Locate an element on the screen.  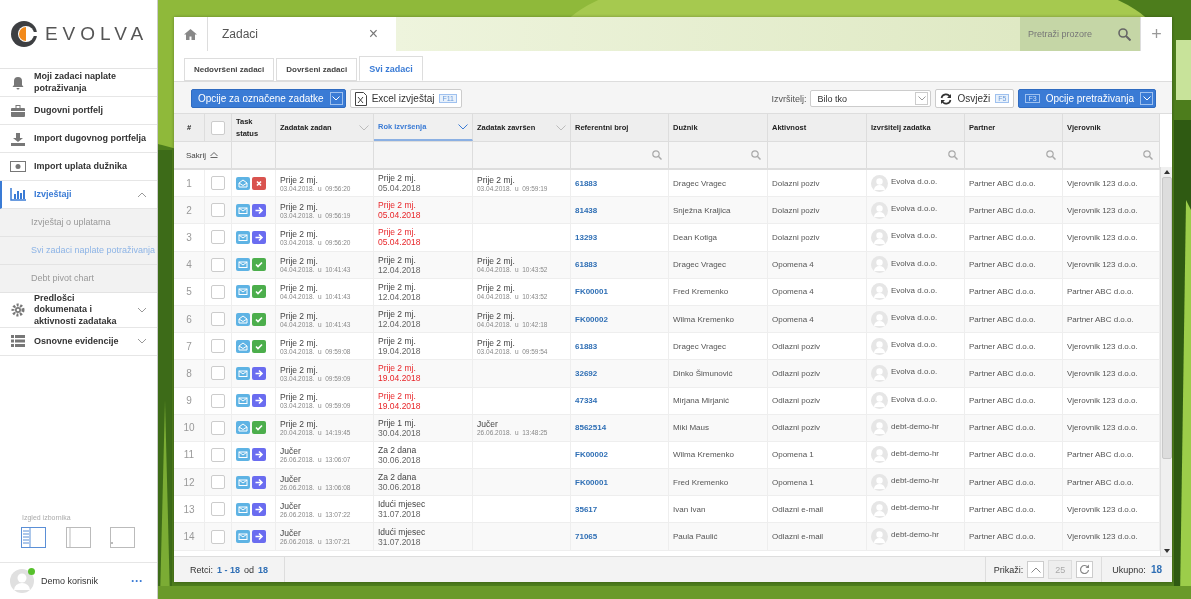
menu-item: Osnovne evidencije is located at coordinates (78, 341).